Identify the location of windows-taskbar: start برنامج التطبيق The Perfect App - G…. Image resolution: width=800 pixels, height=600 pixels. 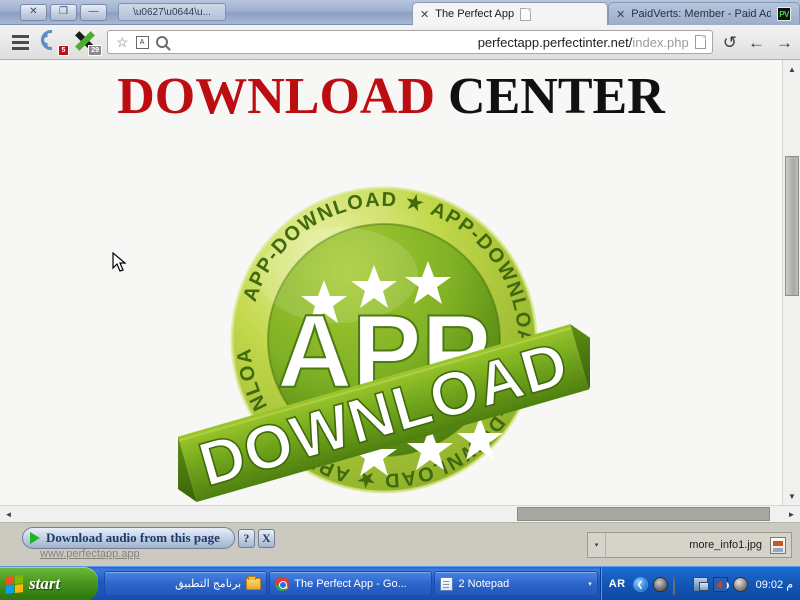
(400, 583).